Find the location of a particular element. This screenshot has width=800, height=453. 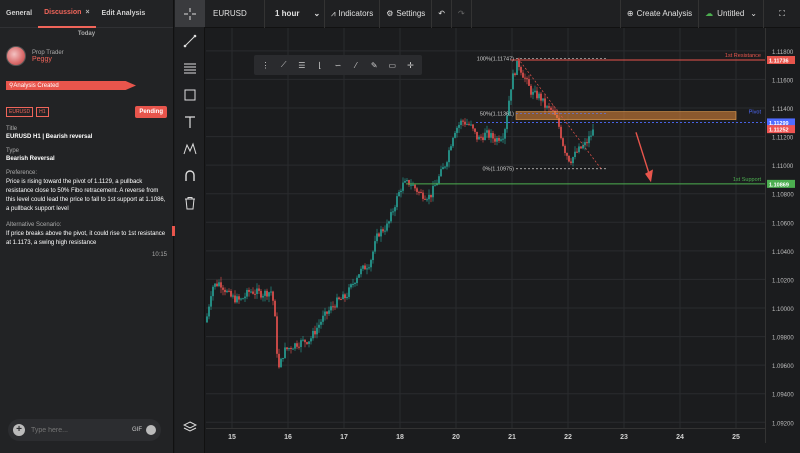

layout-selector: ☁ Untitled ⌄ is located at coordinates (731, 14).